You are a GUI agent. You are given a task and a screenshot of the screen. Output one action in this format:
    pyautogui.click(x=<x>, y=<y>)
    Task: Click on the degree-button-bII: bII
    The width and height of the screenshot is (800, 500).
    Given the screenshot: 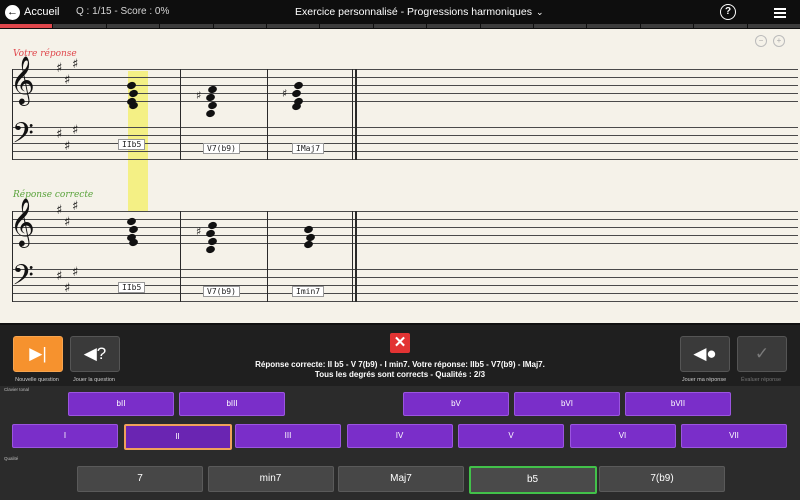 What is the action you would take?
    pyautogui.click(x=121, y=404)
    